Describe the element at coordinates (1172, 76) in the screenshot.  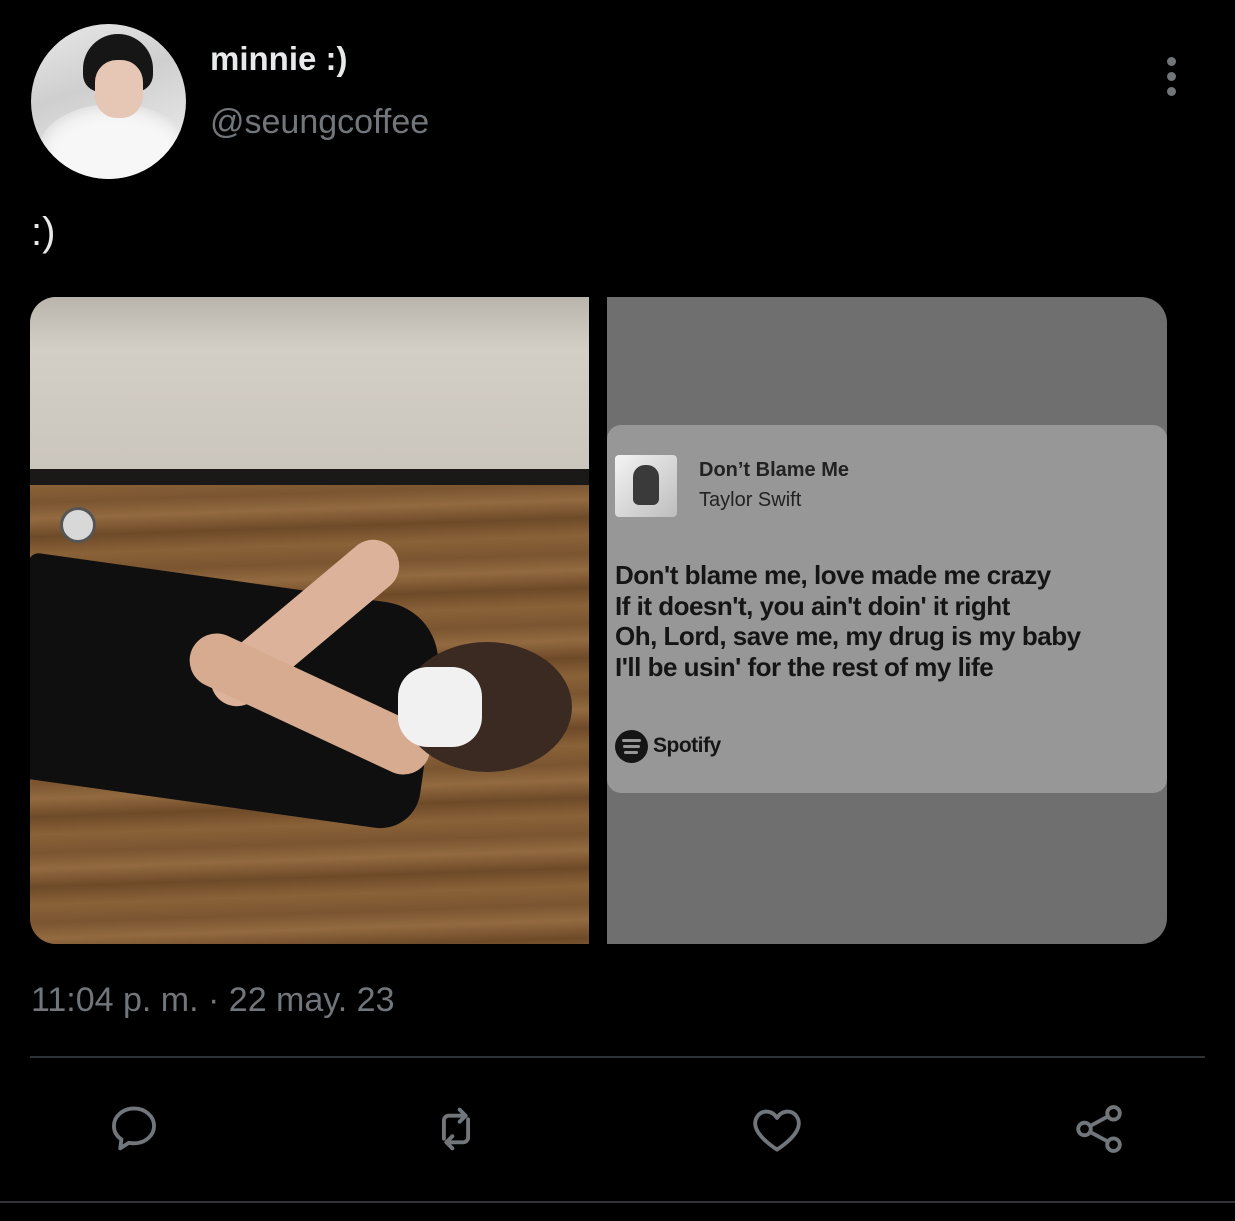
I see `more-options-icon` at that location.